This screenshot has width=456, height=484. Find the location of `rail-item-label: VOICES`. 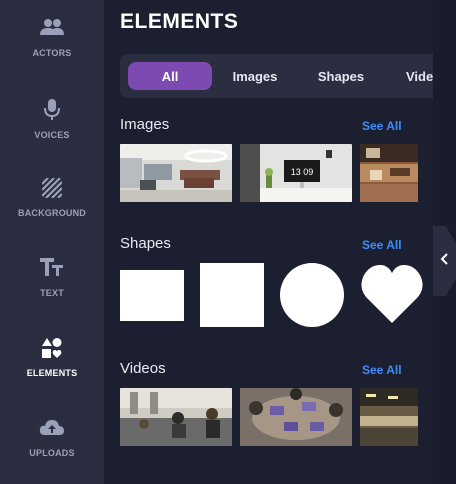

rail-item-label: VOICES is located at coordinates (52, 135).